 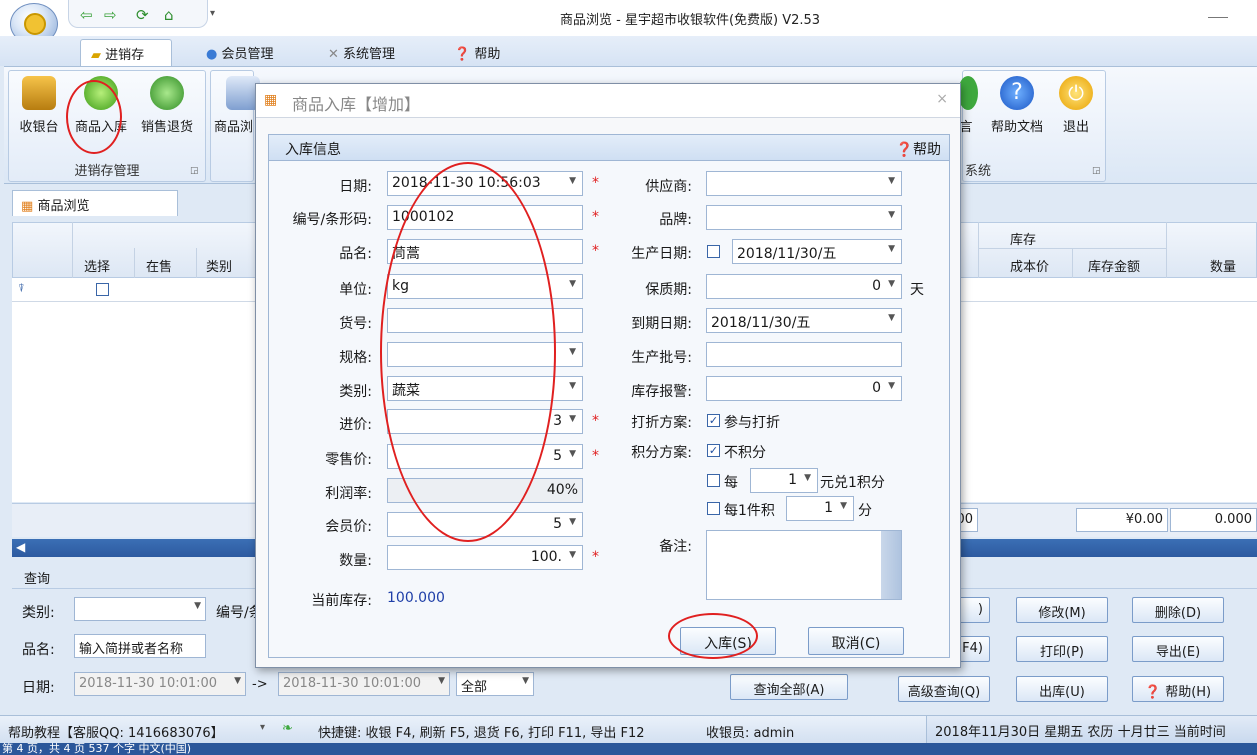 I want to click on tab-inventory: ▰ 进销存, so click(x=126, y=52).